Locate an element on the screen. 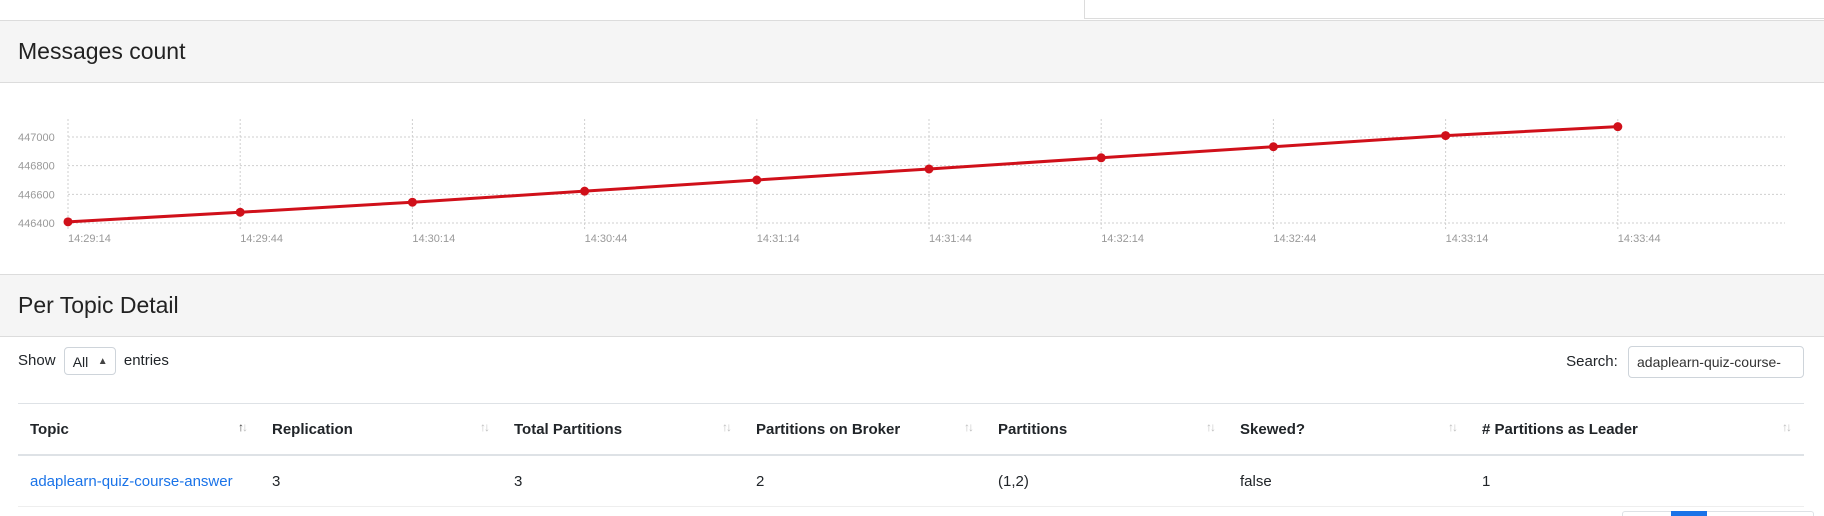 Image resolution: width=1824 pixels, height=516 pixels. top-cards-remnant is located at coordinates (912, 10).